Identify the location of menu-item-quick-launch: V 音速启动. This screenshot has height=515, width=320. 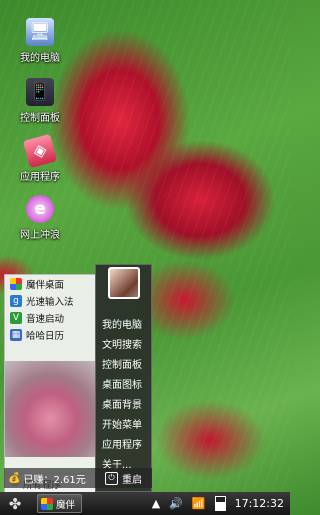
(50, 317).